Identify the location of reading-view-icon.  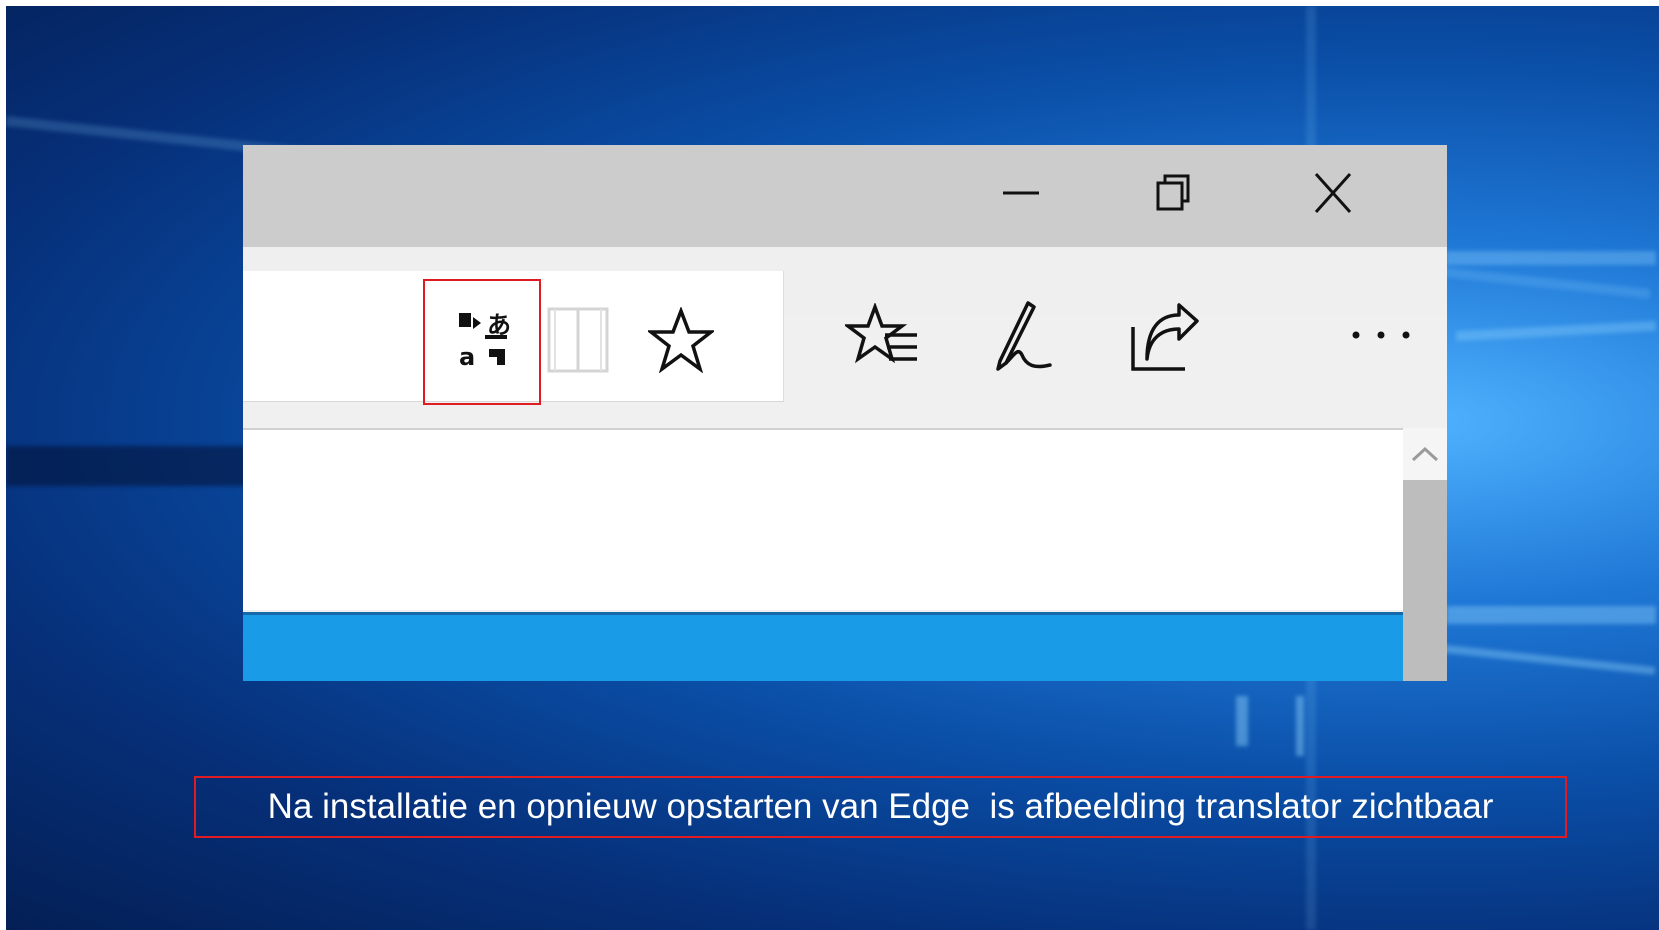
(578, 340).